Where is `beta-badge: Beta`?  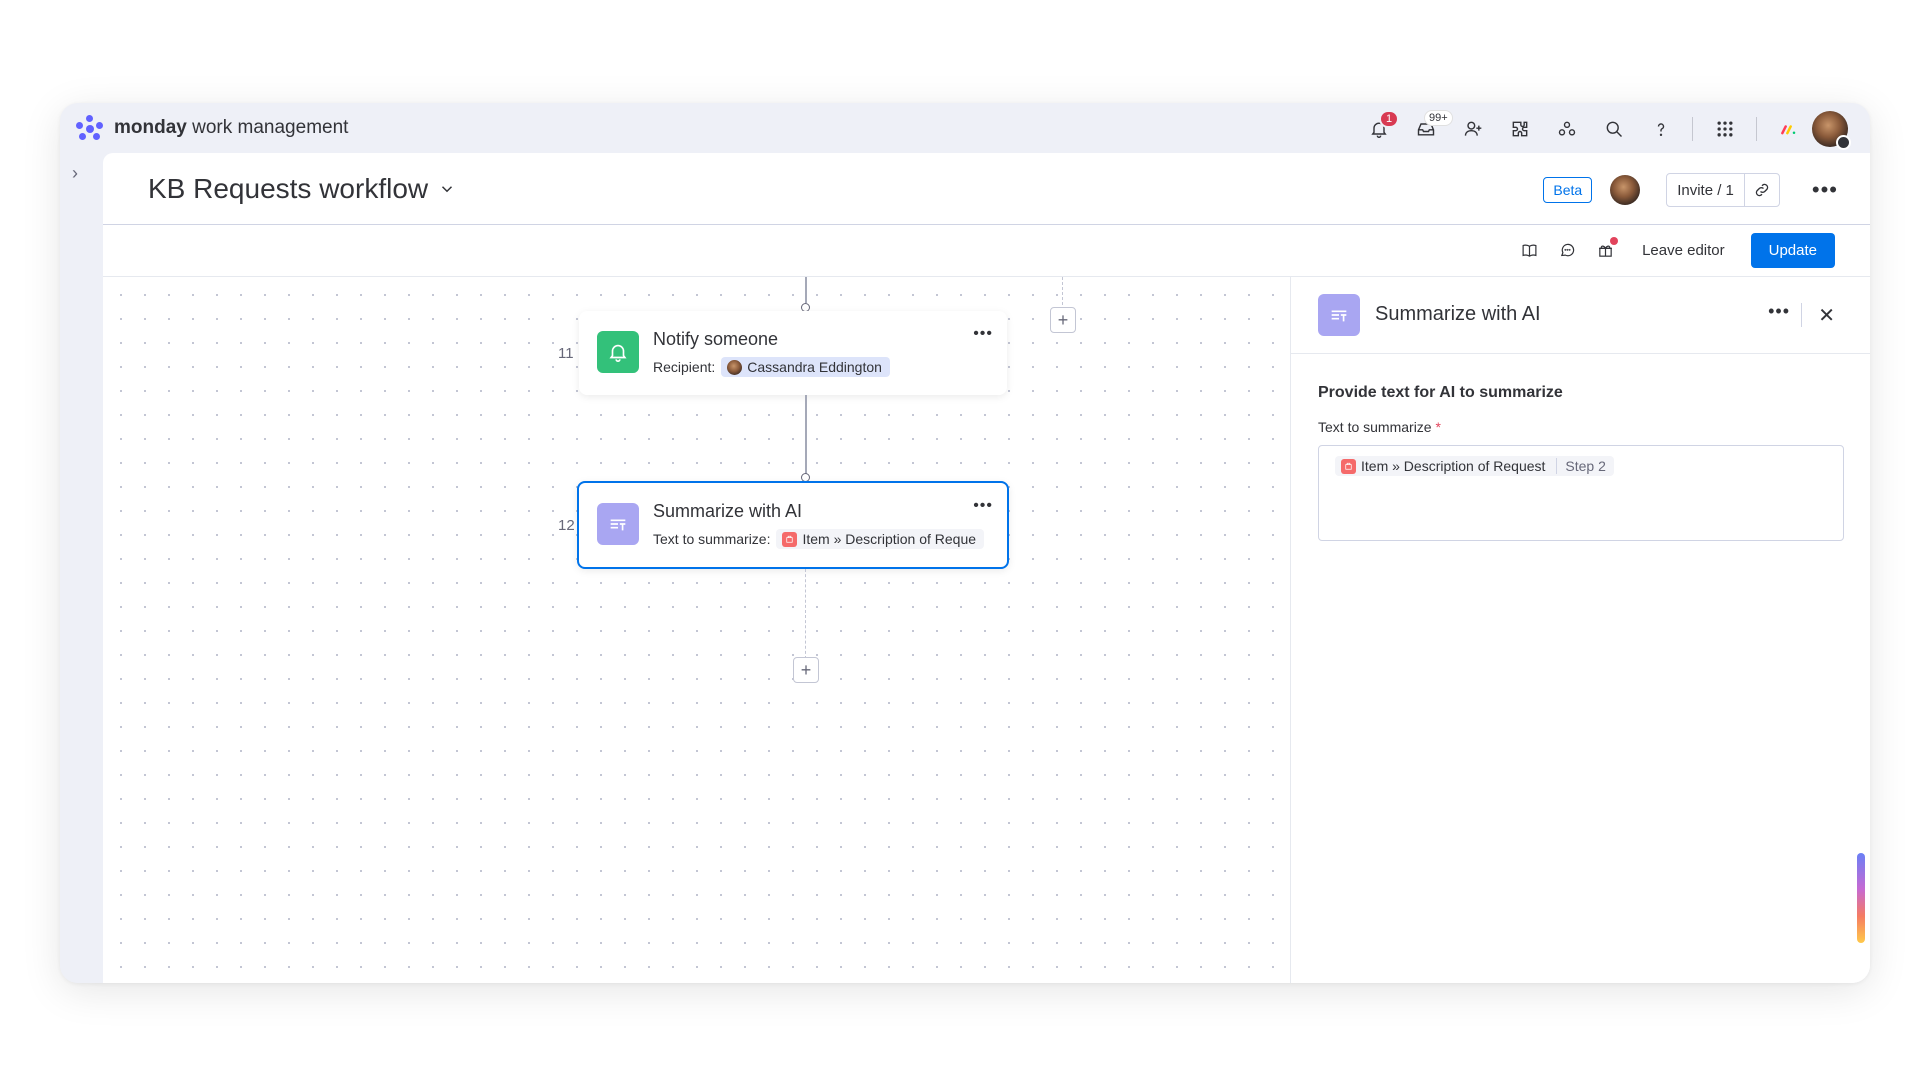 beta-badge: Beta is located at coordinates (1568, 190).